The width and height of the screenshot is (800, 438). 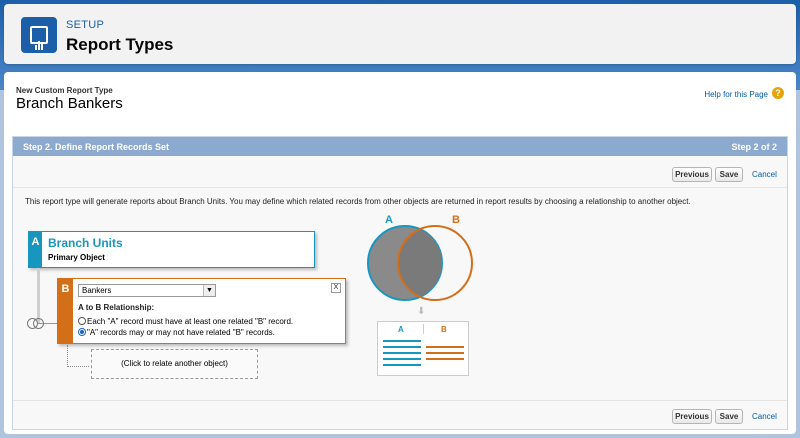 What do you see at coordinates (754, 147) in the screenshot?
I see `step-progress: Step 2 of 2` at bounding box center [754, 147].